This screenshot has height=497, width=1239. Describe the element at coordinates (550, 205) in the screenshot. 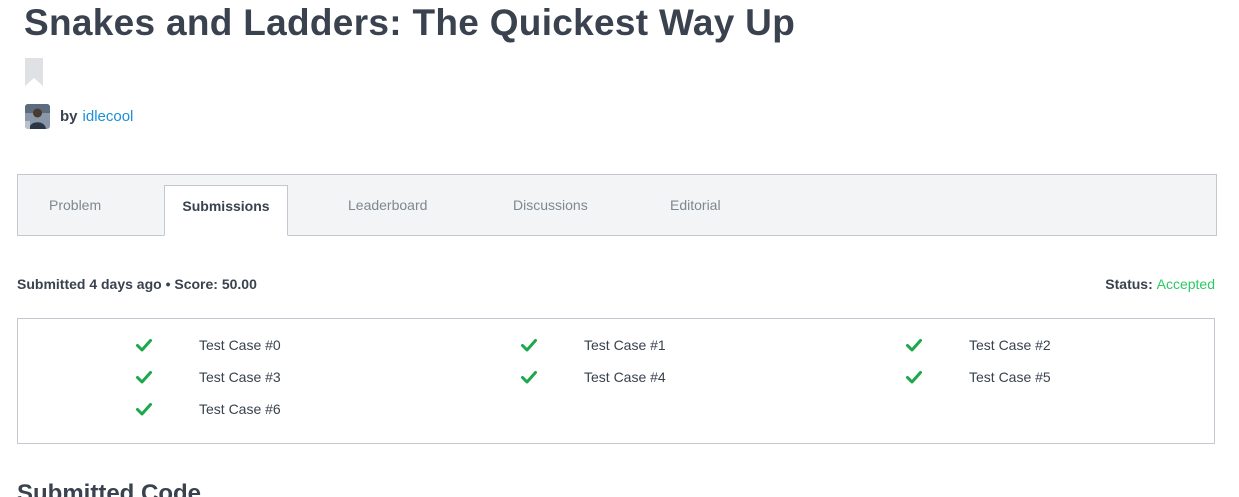

I see `tab-discussions: Discussions` at that location.